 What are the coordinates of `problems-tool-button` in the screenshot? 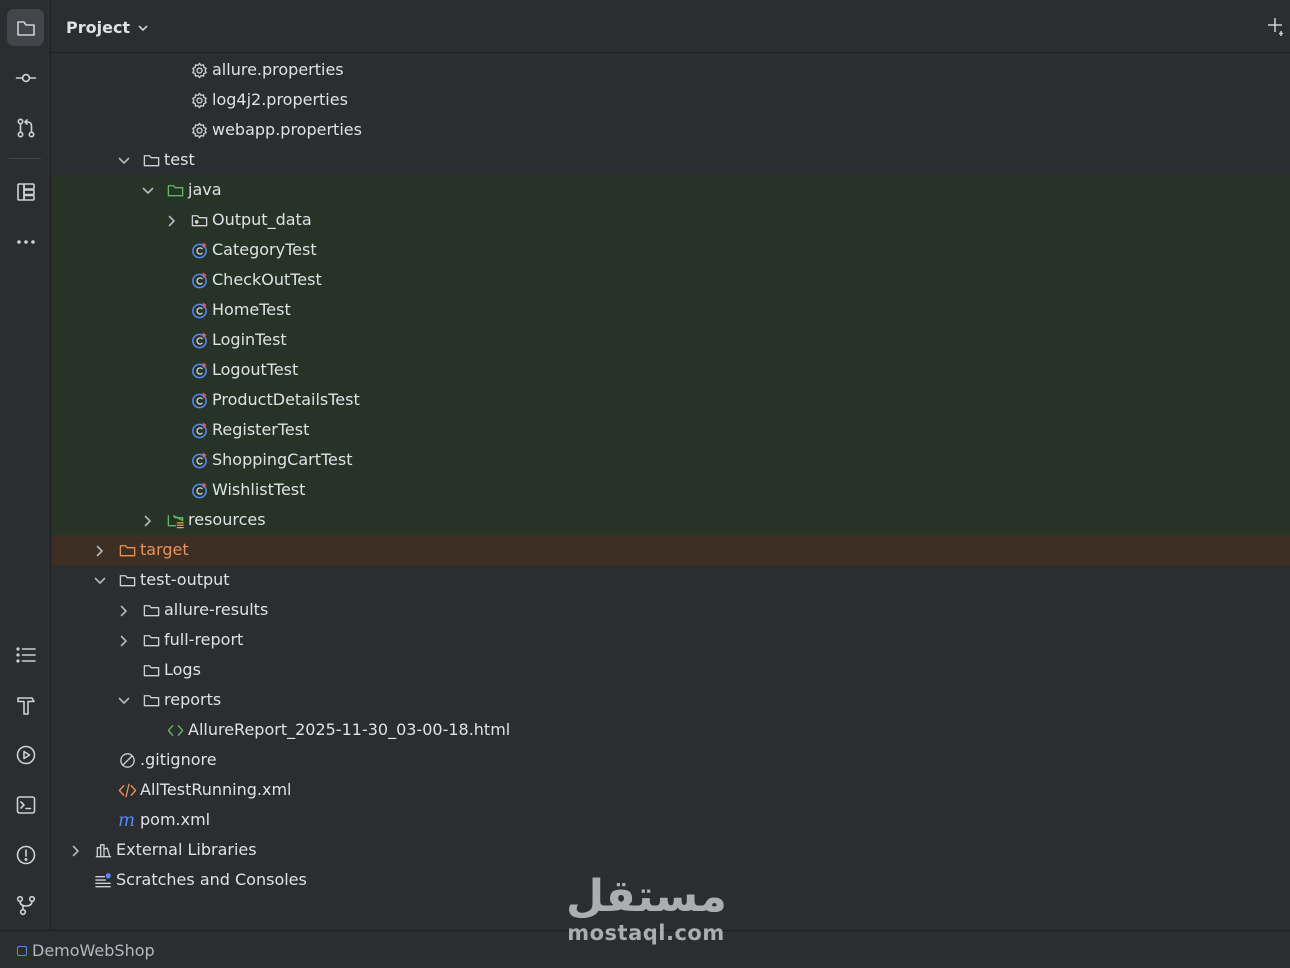 It's located at (25, 854).